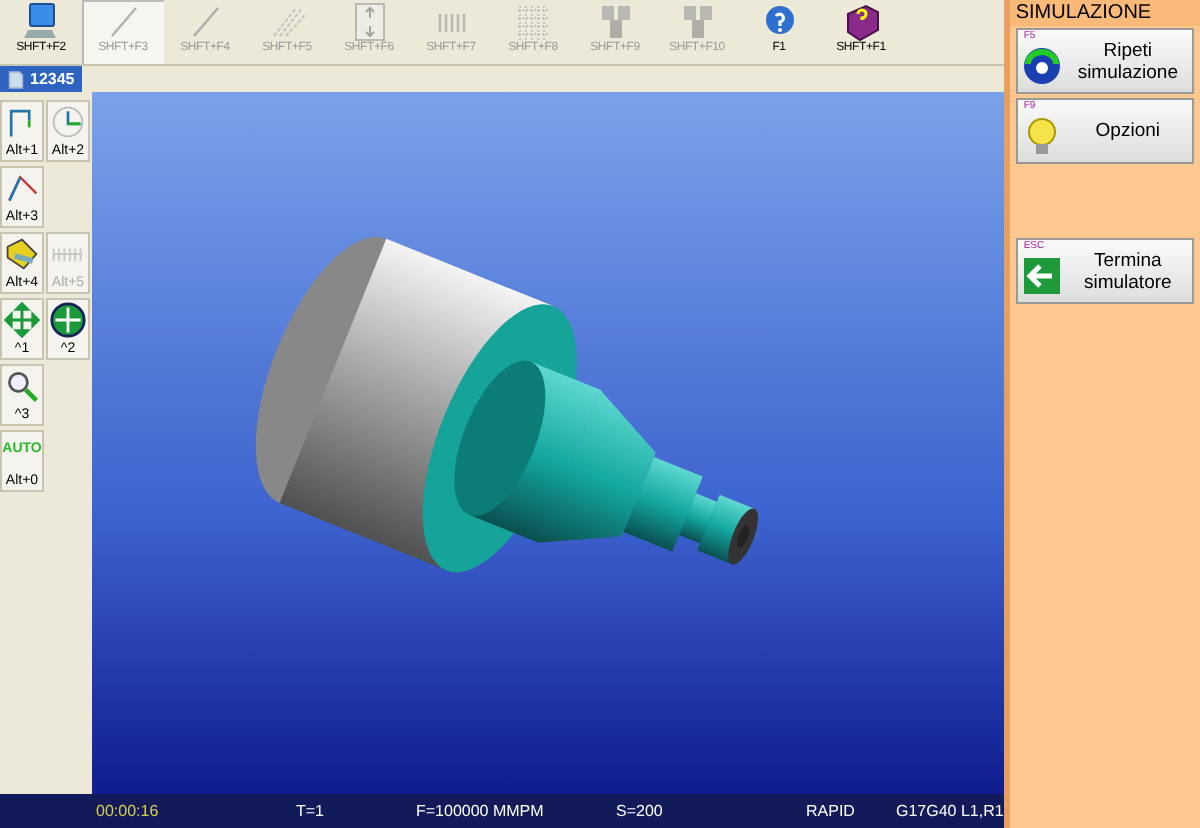  What do you see at coordinates (950, 811) in the screenshot?
I see `g-codes: G17G40 L1,R1` at bounding box center [950, 811].